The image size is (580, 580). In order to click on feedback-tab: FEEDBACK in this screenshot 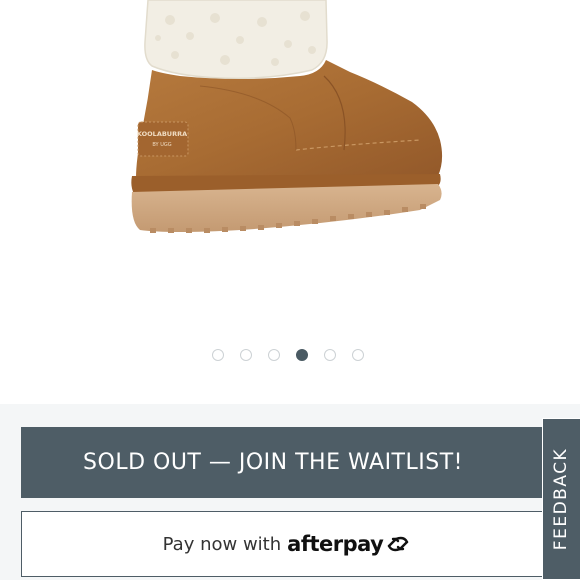, I will do `click(561, 499)`.